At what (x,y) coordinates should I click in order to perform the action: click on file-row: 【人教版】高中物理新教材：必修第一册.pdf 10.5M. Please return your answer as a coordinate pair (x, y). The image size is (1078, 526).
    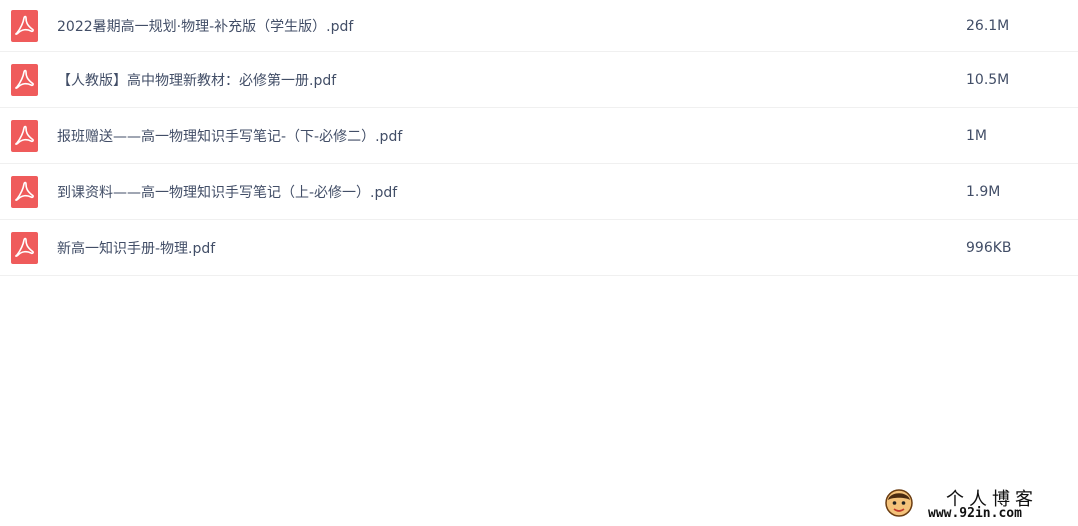
    Looking at the image, I should click on (539, 80).